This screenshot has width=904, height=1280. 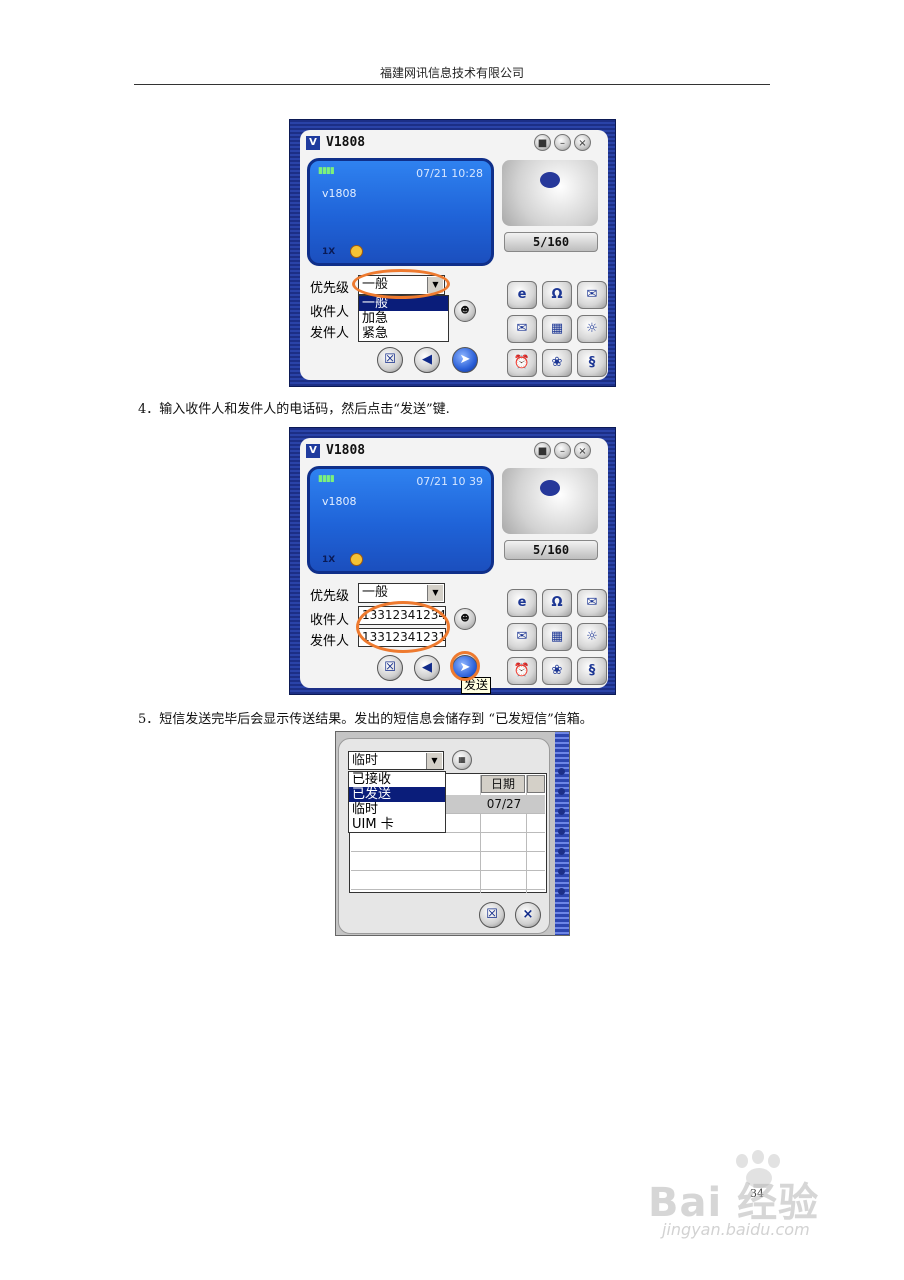 I want to click on carrier-name: v1808, so click(x=339, y=193).